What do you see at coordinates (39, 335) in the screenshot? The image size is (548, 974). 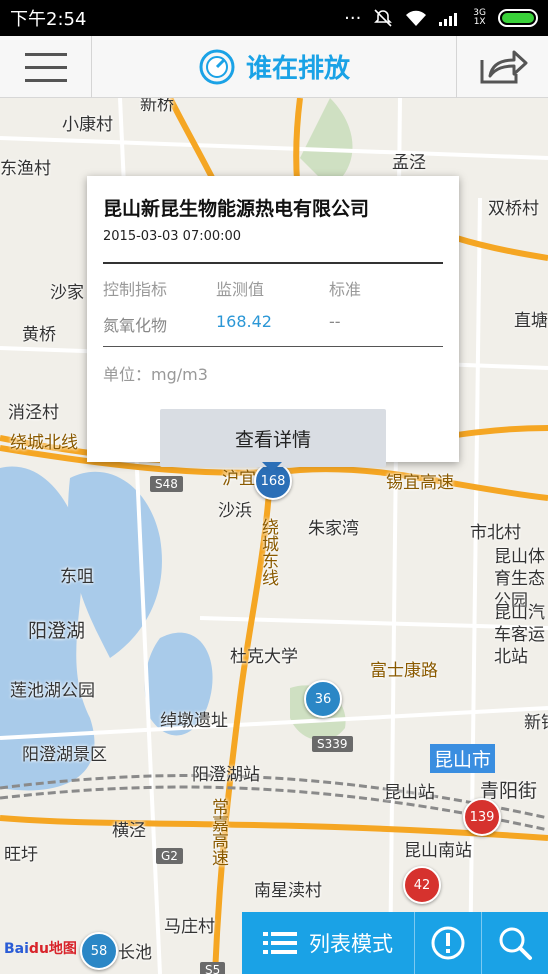 I see `place-label: 黄桥` at bounding box center [39, 335].